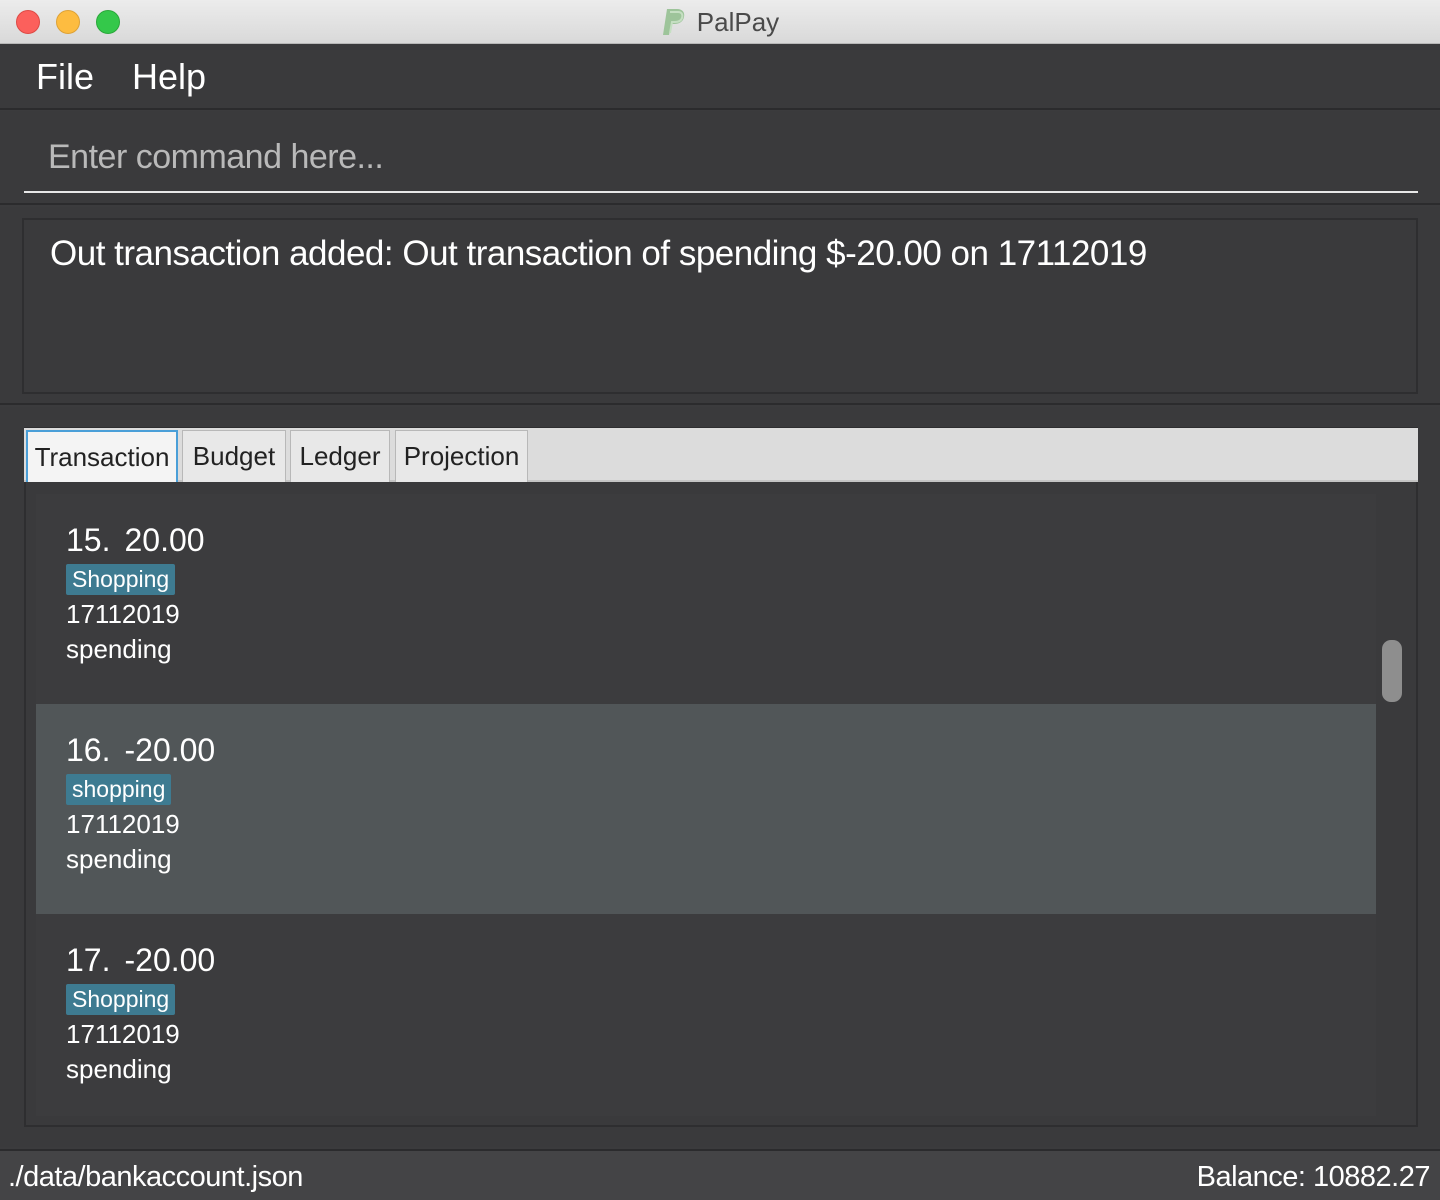 This screenshot has height=1200, width=1440. I want to click on window-title-group: PalPay, so click(720, 22).